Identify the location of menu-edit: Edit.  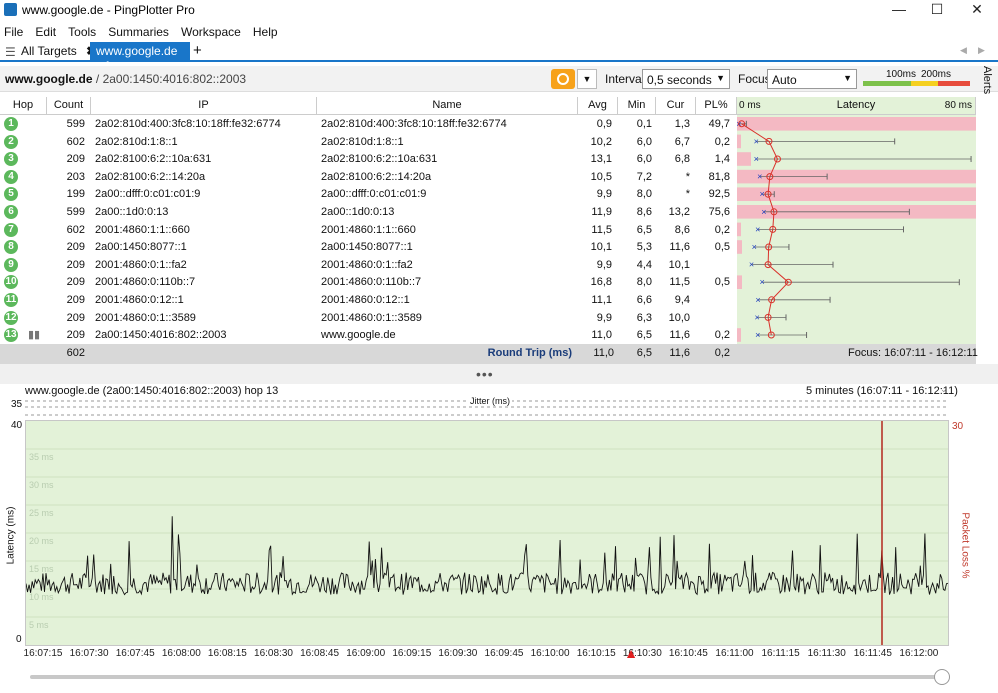
(46, 30).